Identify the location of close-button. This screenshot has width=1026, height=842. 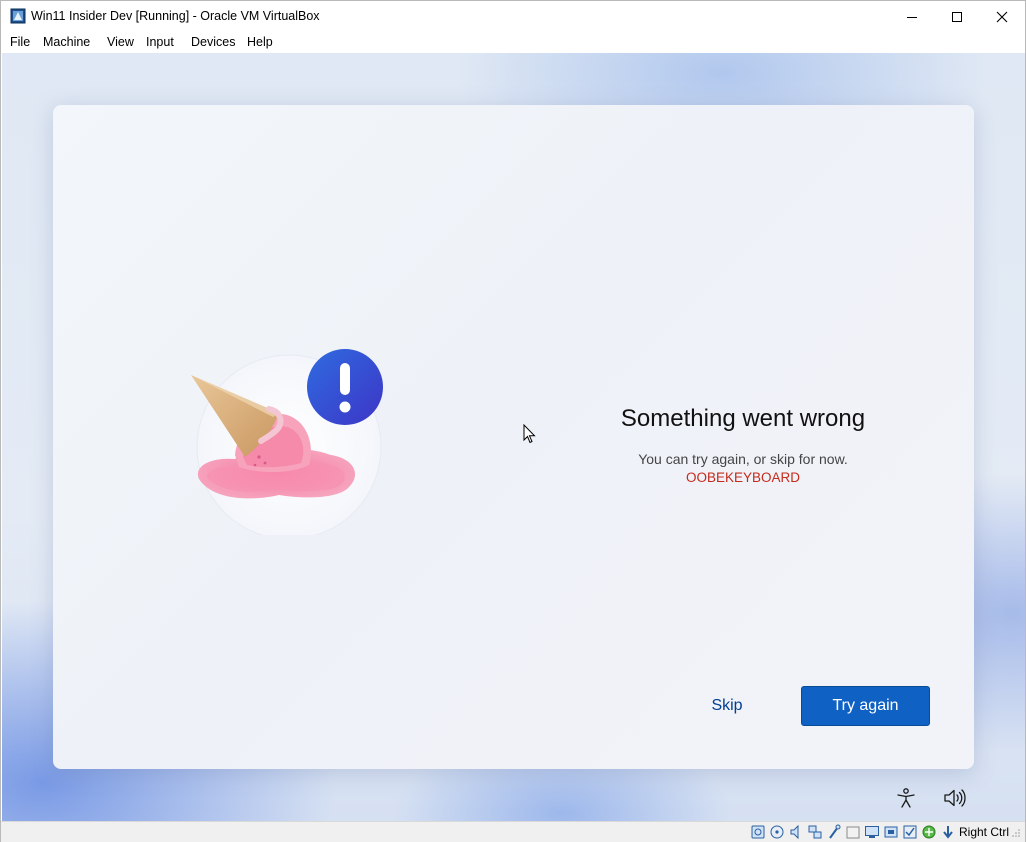
(1002, 16).